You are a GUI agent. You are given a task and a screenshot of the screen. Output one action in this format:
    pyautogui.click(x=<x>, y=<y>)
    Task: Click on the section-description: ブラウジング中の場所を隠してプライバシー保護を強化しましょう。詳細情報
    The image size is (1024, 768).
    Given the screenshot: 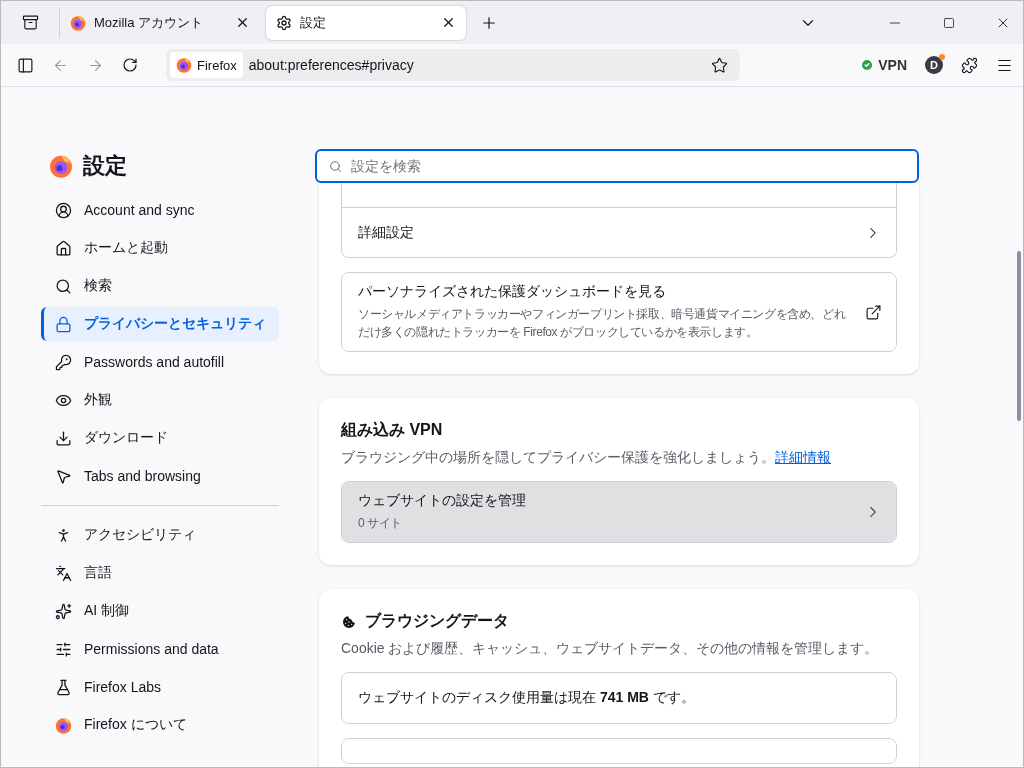 What is the action you would take?
    pyautogui.click(x=586, y=458)
    